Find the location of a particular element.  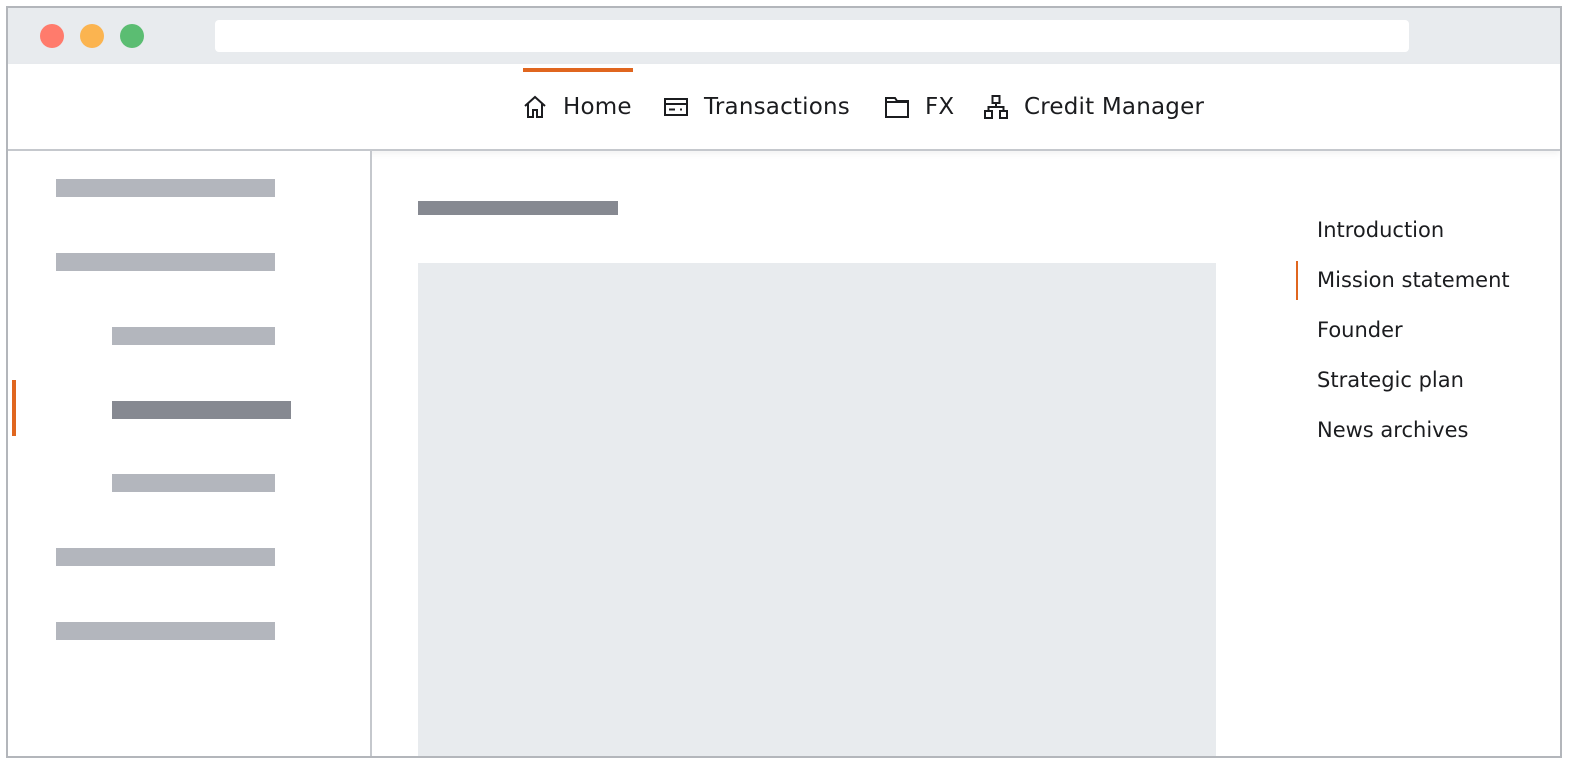

toc-item-label: Mission statement is located at coordinates (1413, 280).